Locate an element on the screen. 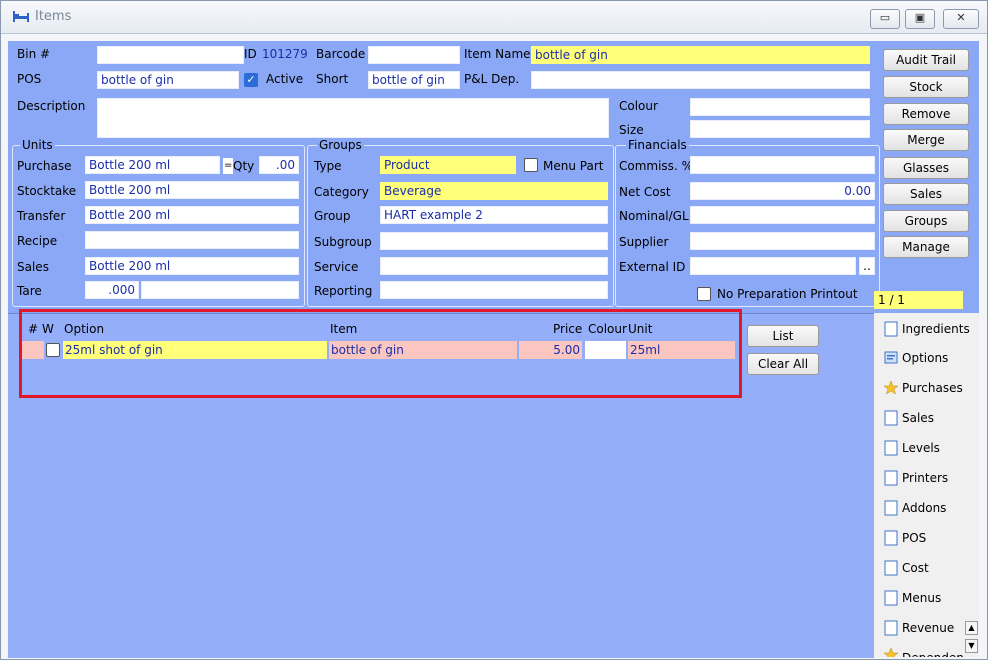 Image resolution: width=988 pixels, height=660 pixels. external-id-field is located at coordinates (773, 266).